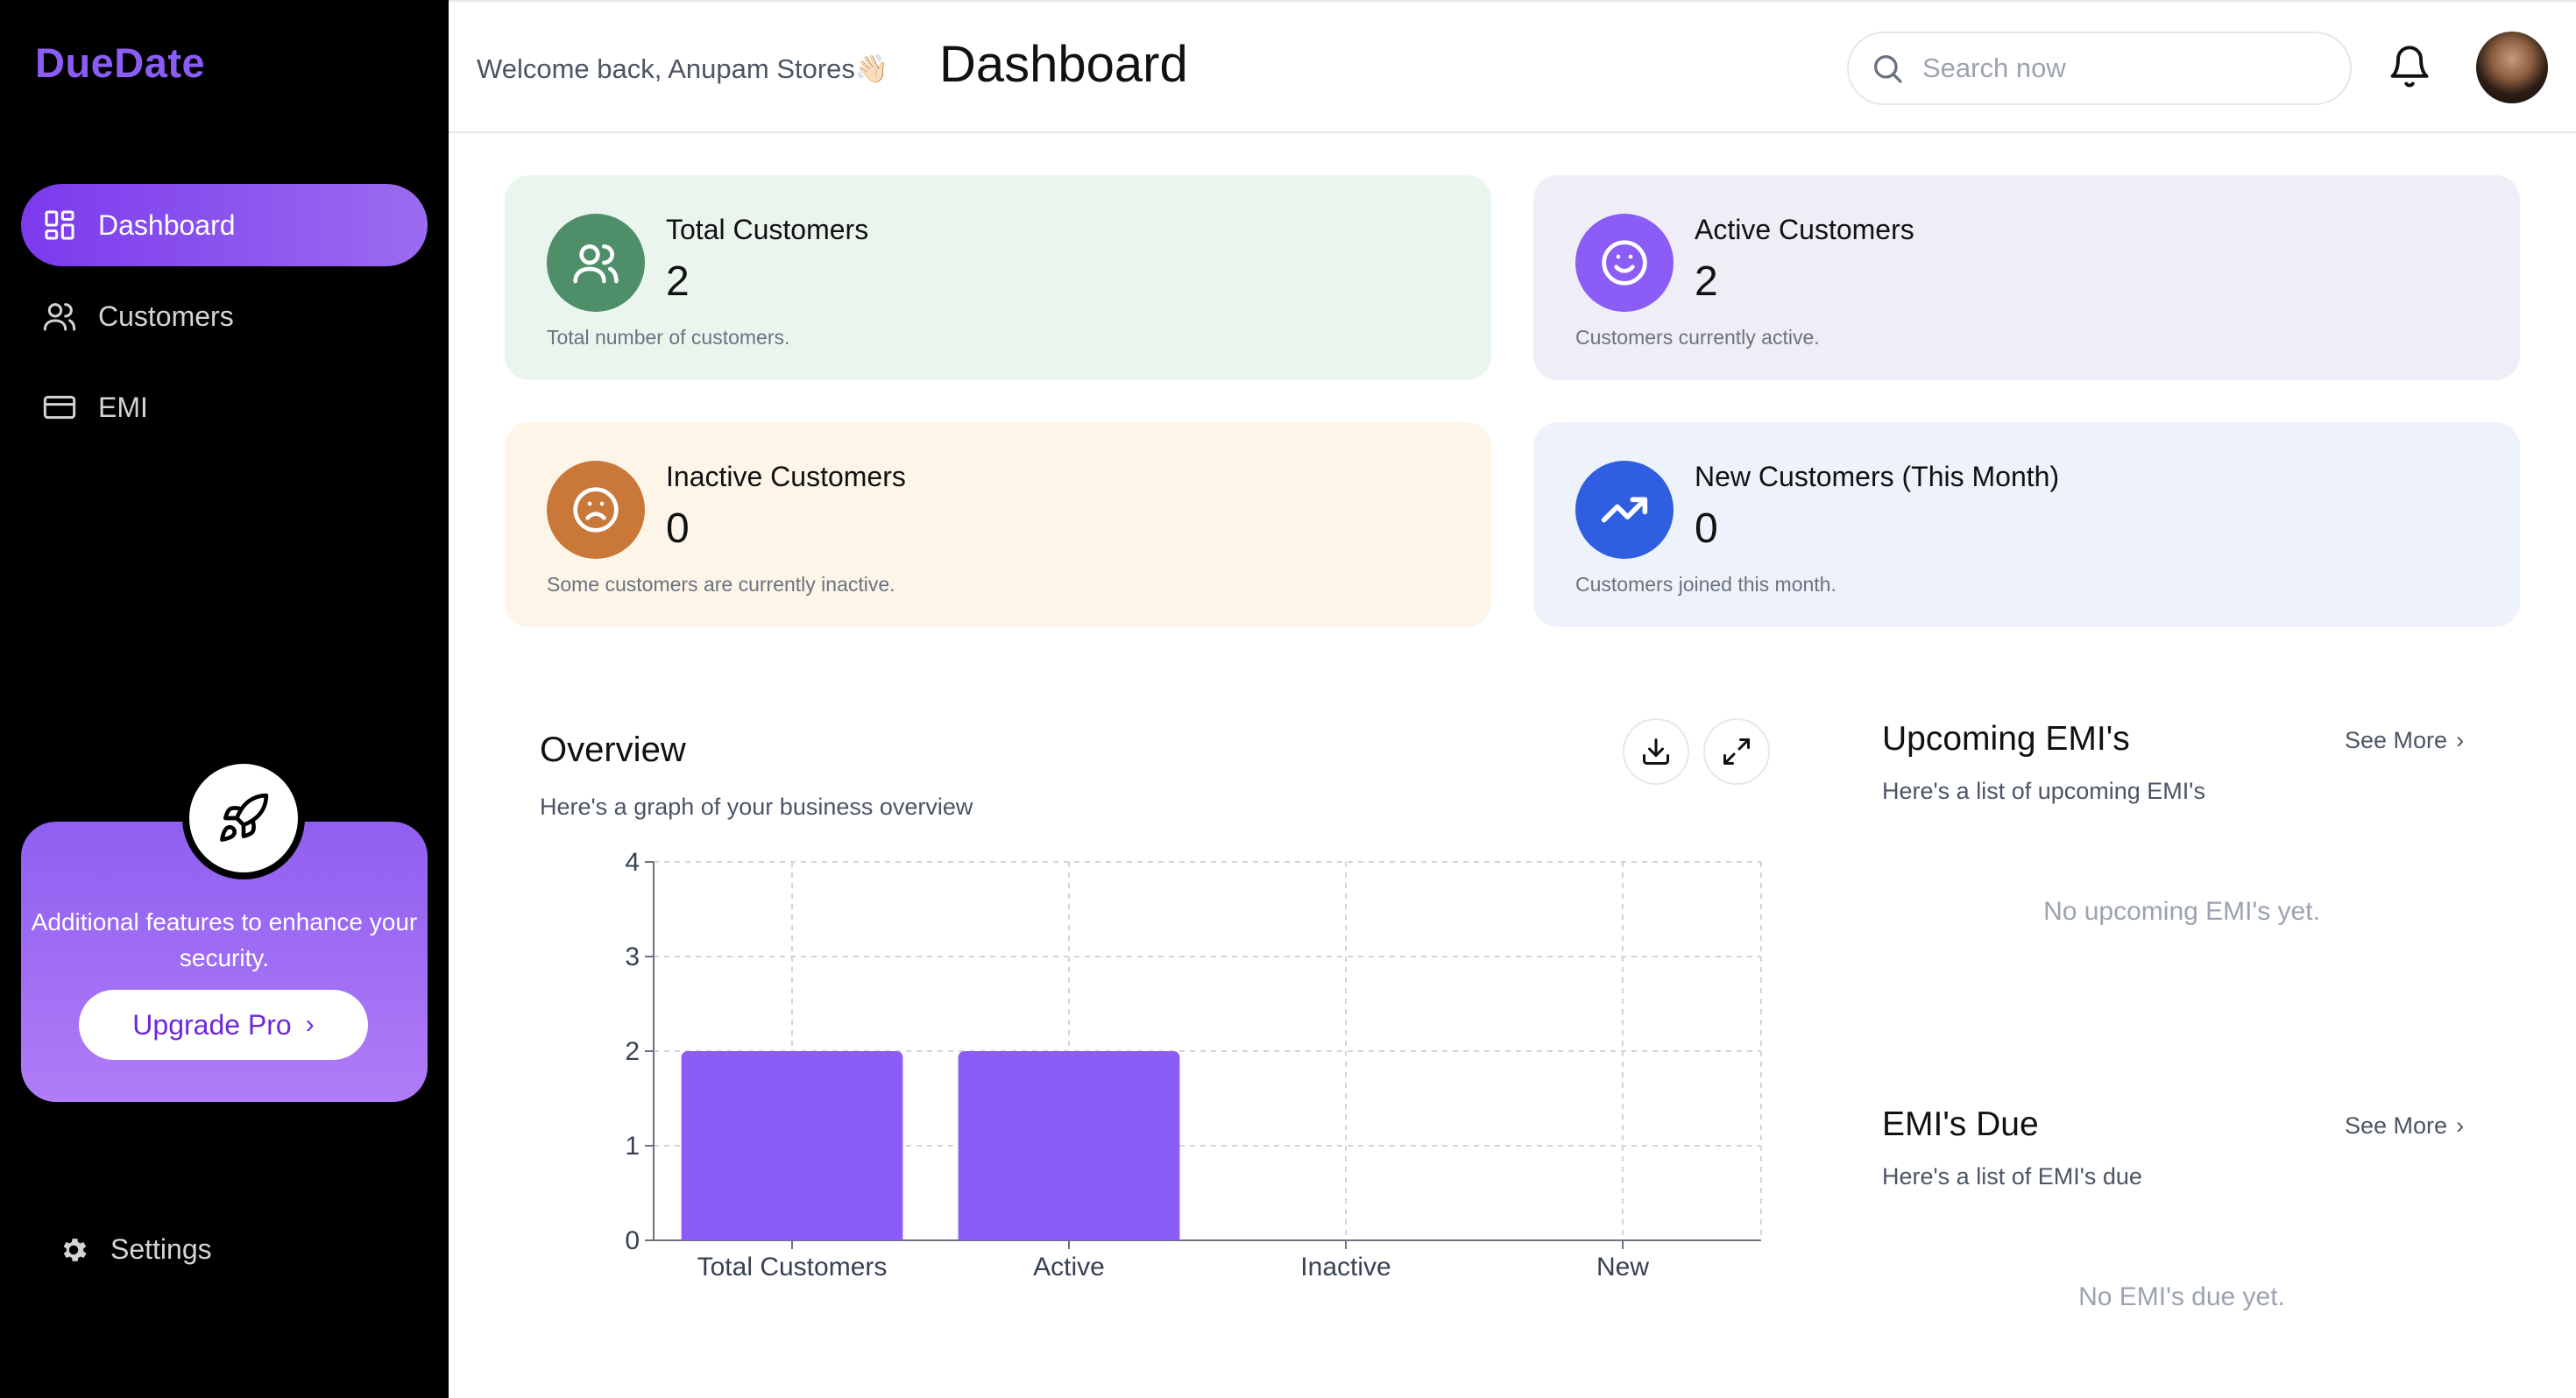  Describe the element at coordinates (632, 1240) in the screenshot. I see `y-tick-label: 0` at that location.